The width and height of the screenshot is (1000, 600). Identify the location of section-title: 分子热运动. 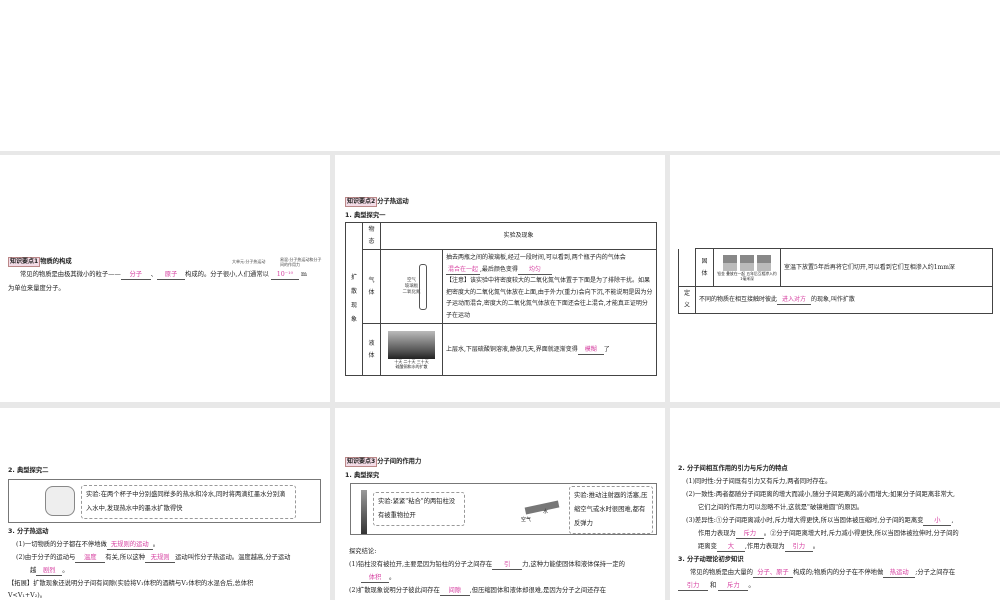
(393, 201).